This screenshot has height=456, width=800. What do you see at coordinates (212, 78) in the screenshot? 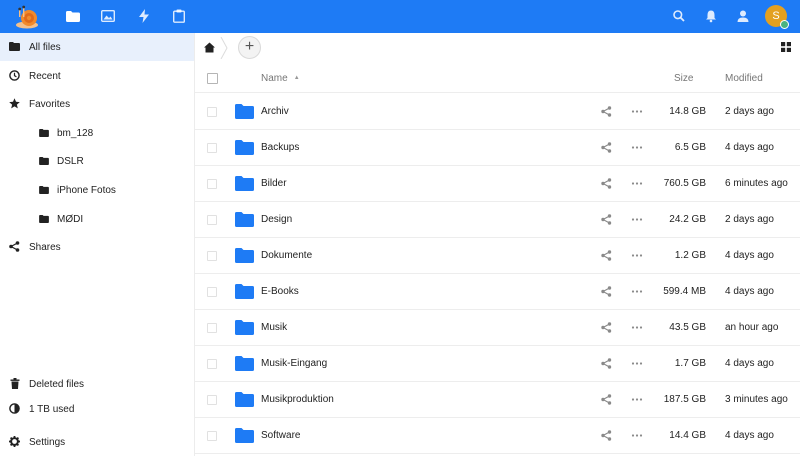
I see `select-all-checkbox` at bounding box center [212, 78].